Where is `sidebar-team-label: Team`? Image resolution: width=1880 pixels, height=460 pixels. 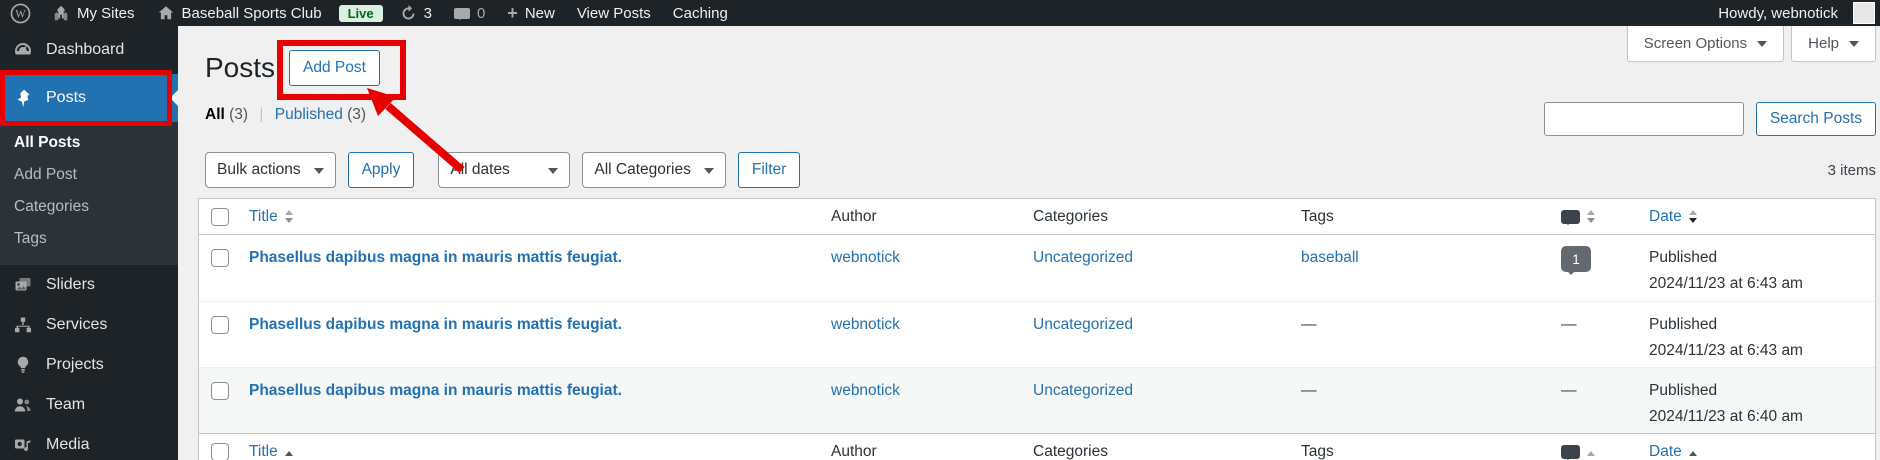
sidebar-team-label: Team is located at coordinates (66, 404).